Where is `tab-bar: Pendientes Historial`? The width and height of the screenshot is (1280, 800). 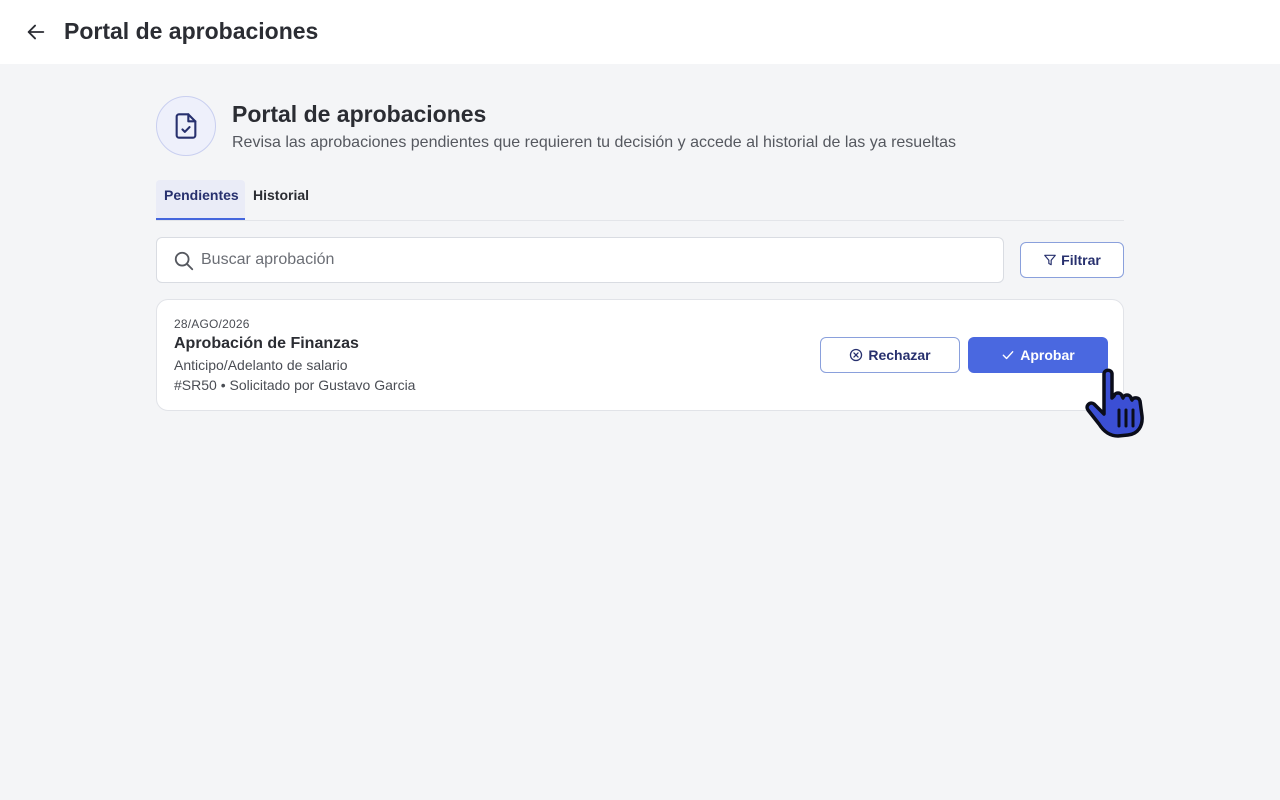
tab-bar: Pendientes Historial is located at coordinates (640, 200).